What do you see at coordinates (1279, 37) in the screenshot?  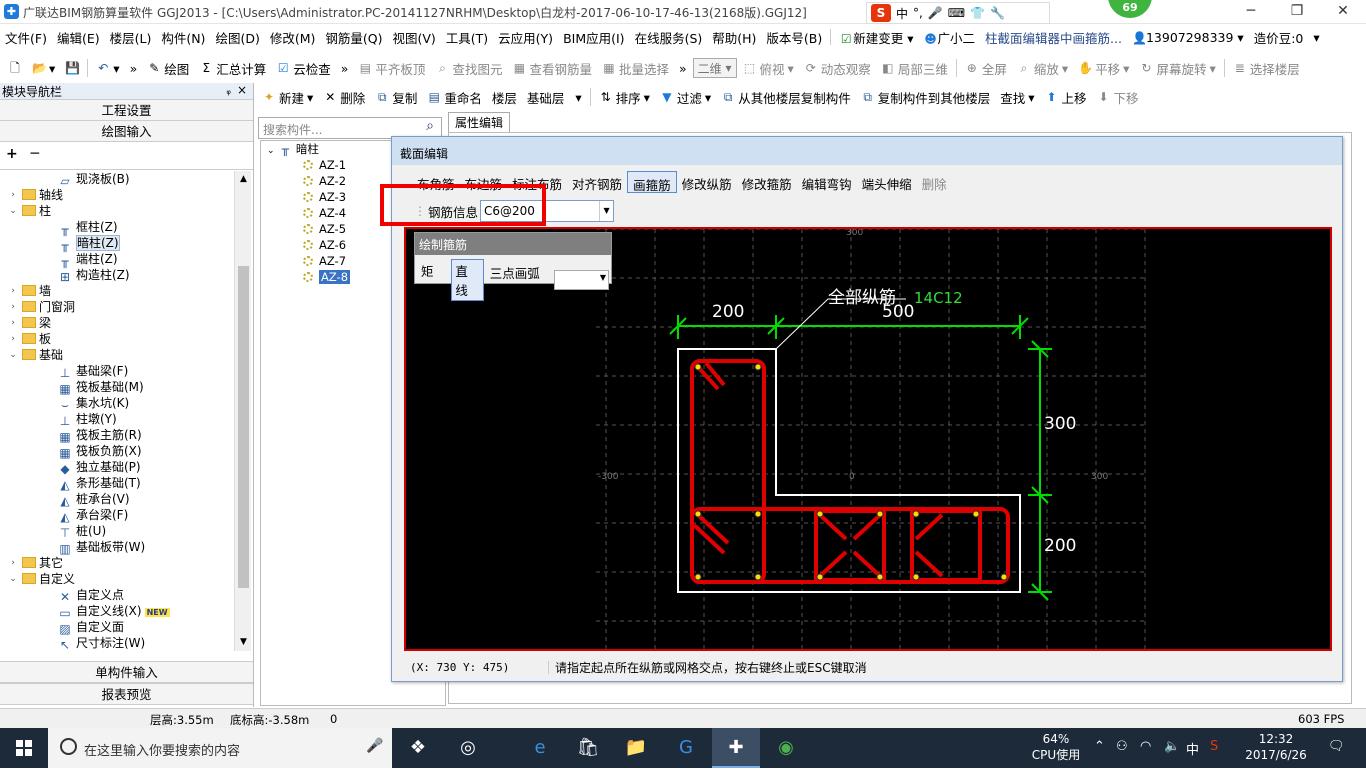 I see `price-bean: 造价豆:0` at bounding box center [1279, 37].